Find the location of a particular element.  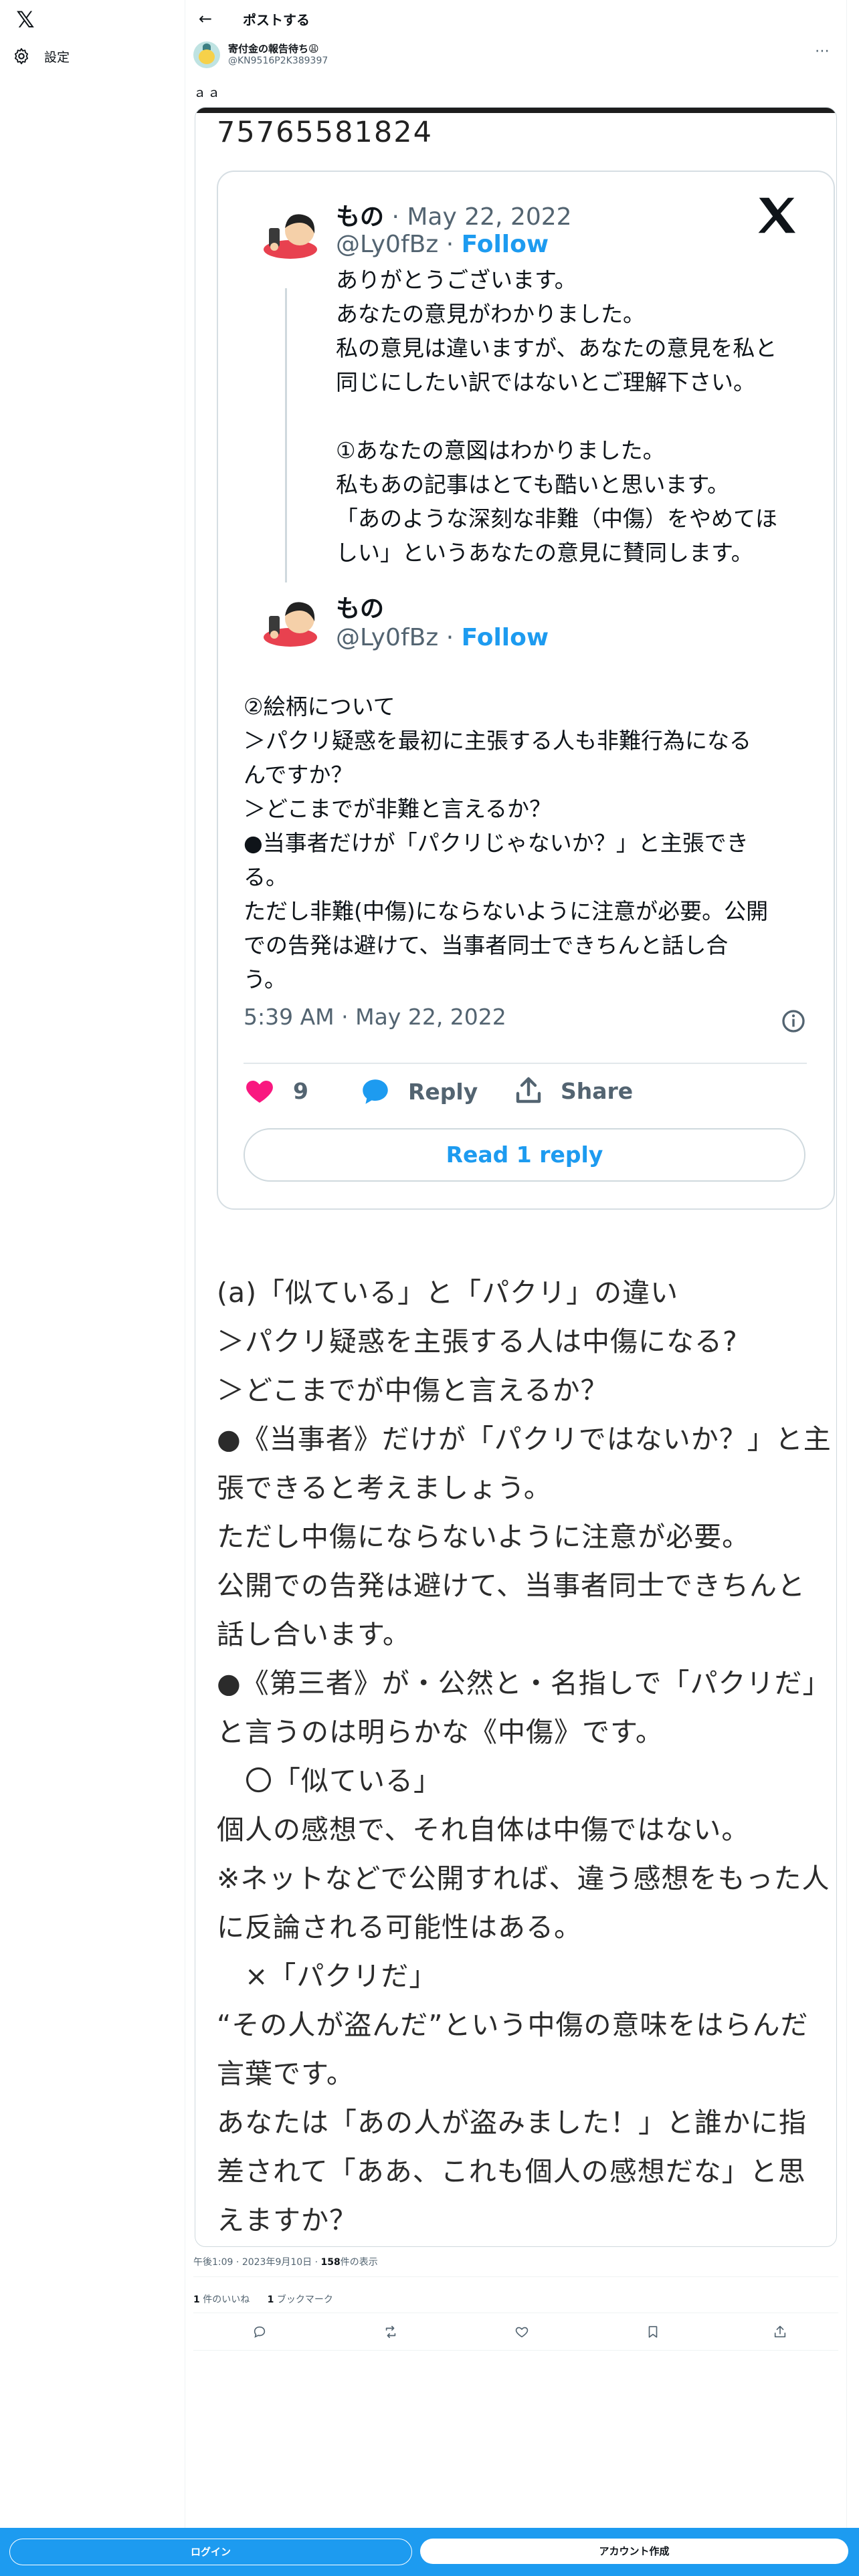

repost-icon is located at coordinates (391, 2333).